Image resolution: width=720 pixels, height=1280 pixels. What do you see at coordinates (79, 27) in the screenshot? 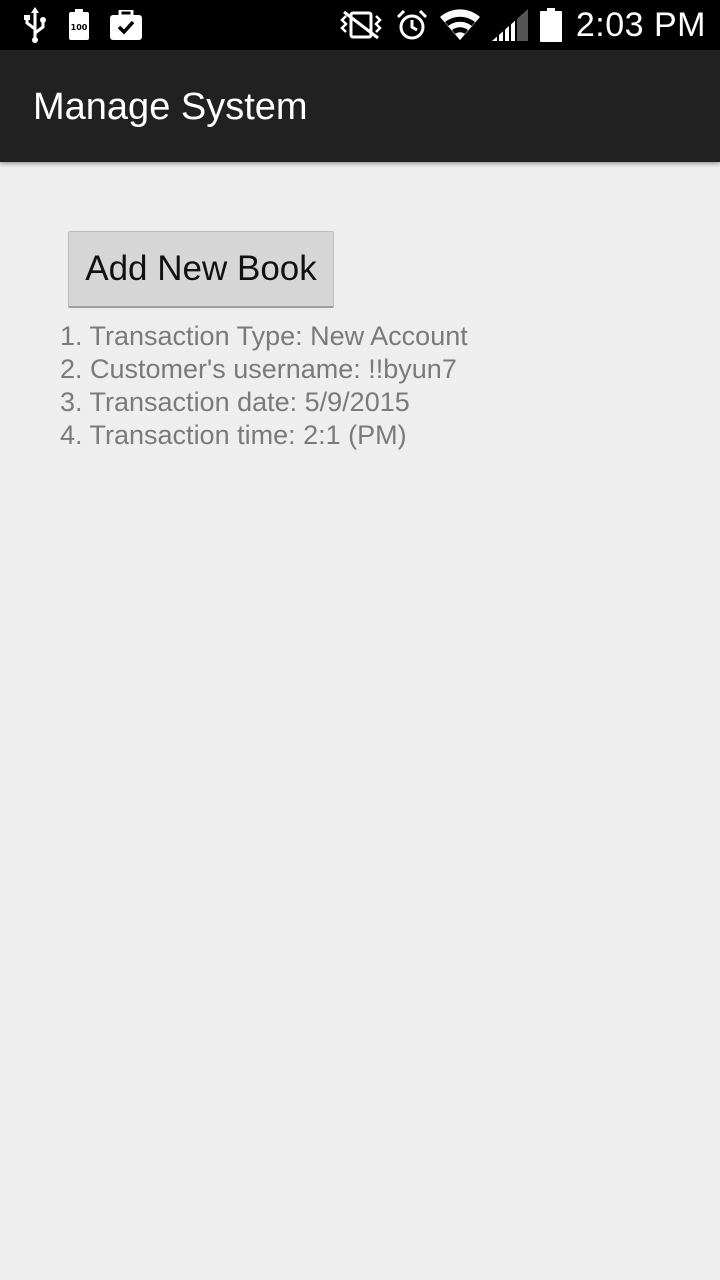
I see `svg-text: 100` at bounding box center [79, 27].